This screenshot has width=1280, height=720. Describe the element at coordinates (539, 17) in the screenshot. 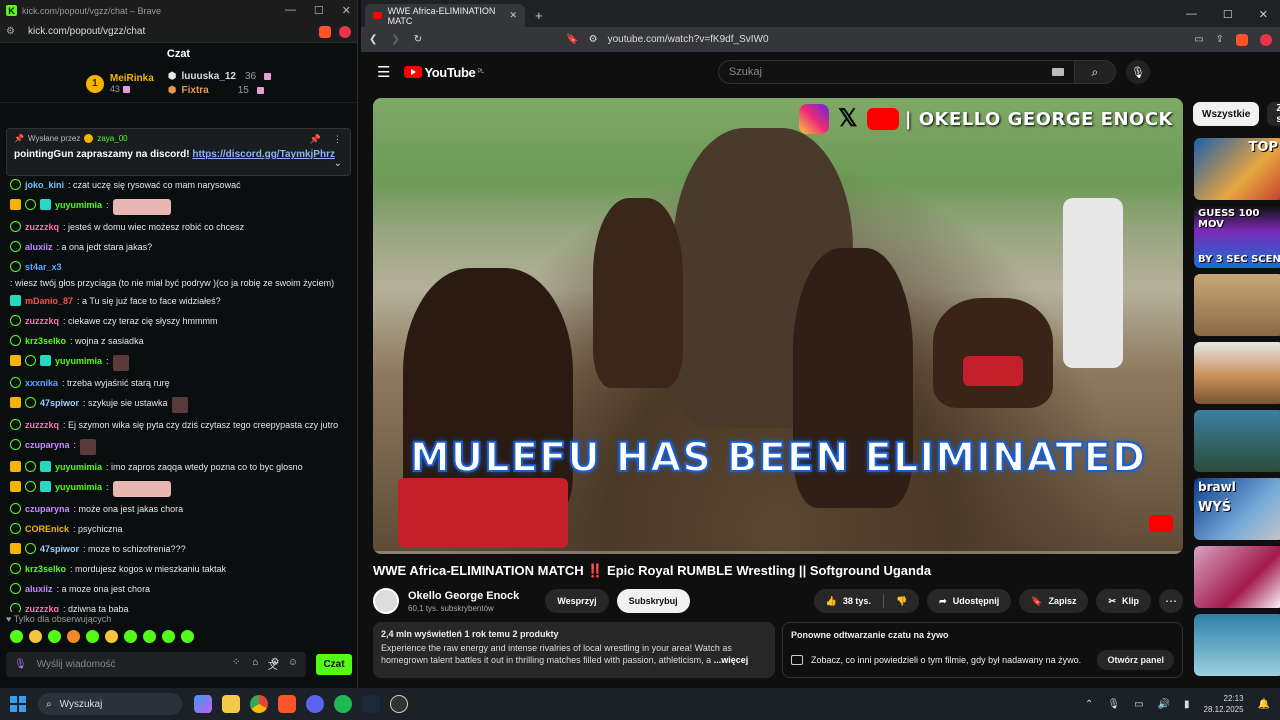

I see `new-tab-icon: +` at that location.